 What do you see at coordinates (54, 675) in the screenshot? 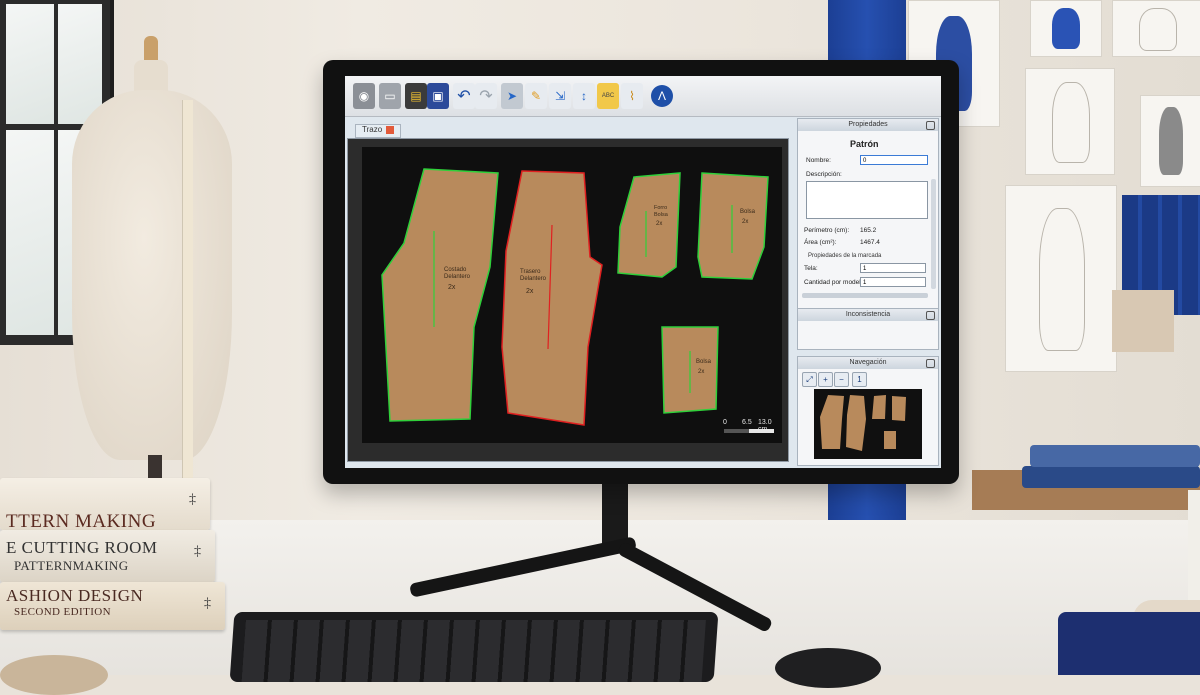
I see `bowl` at bounding box center [54, 675].